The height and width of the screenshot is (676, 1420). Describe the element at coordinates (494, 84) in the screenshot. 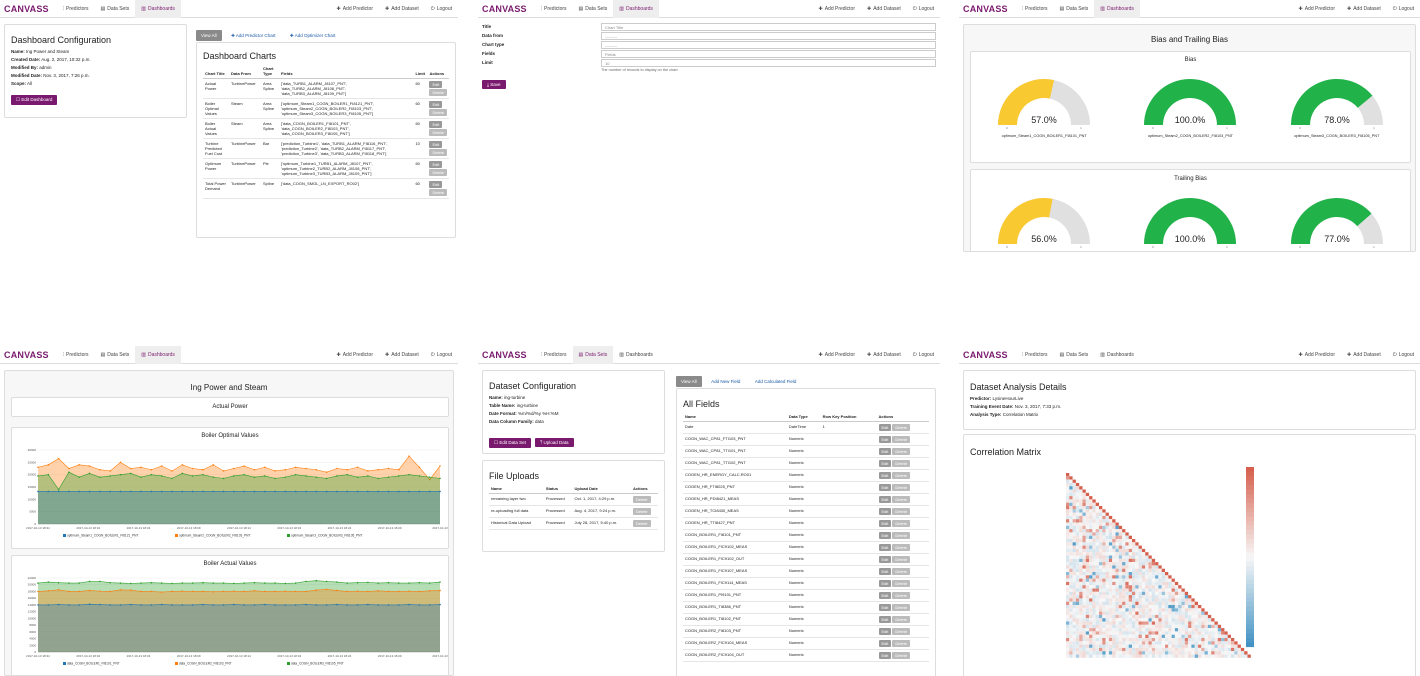

I see `save-button: ⤓ Save` at that location.